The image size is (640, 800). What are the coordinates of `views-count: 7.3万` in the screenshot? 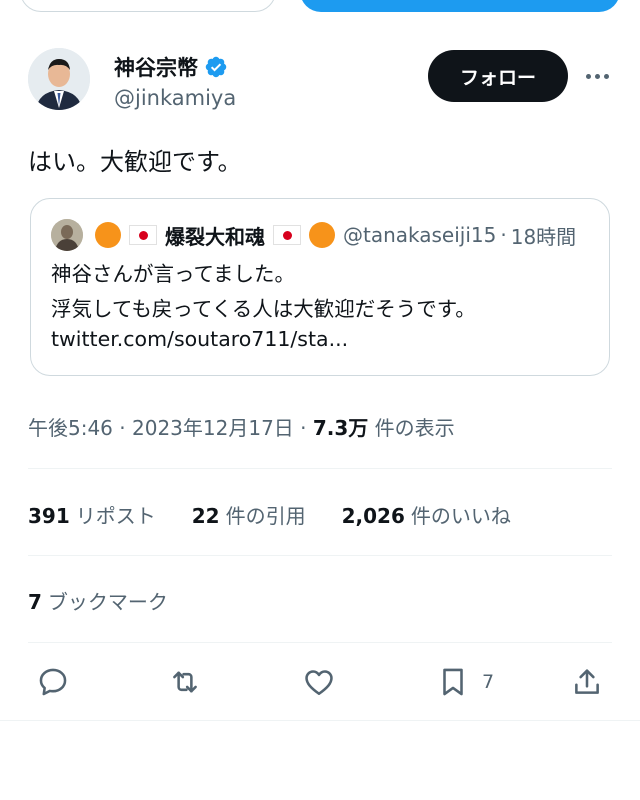 It's located at (340, 428).